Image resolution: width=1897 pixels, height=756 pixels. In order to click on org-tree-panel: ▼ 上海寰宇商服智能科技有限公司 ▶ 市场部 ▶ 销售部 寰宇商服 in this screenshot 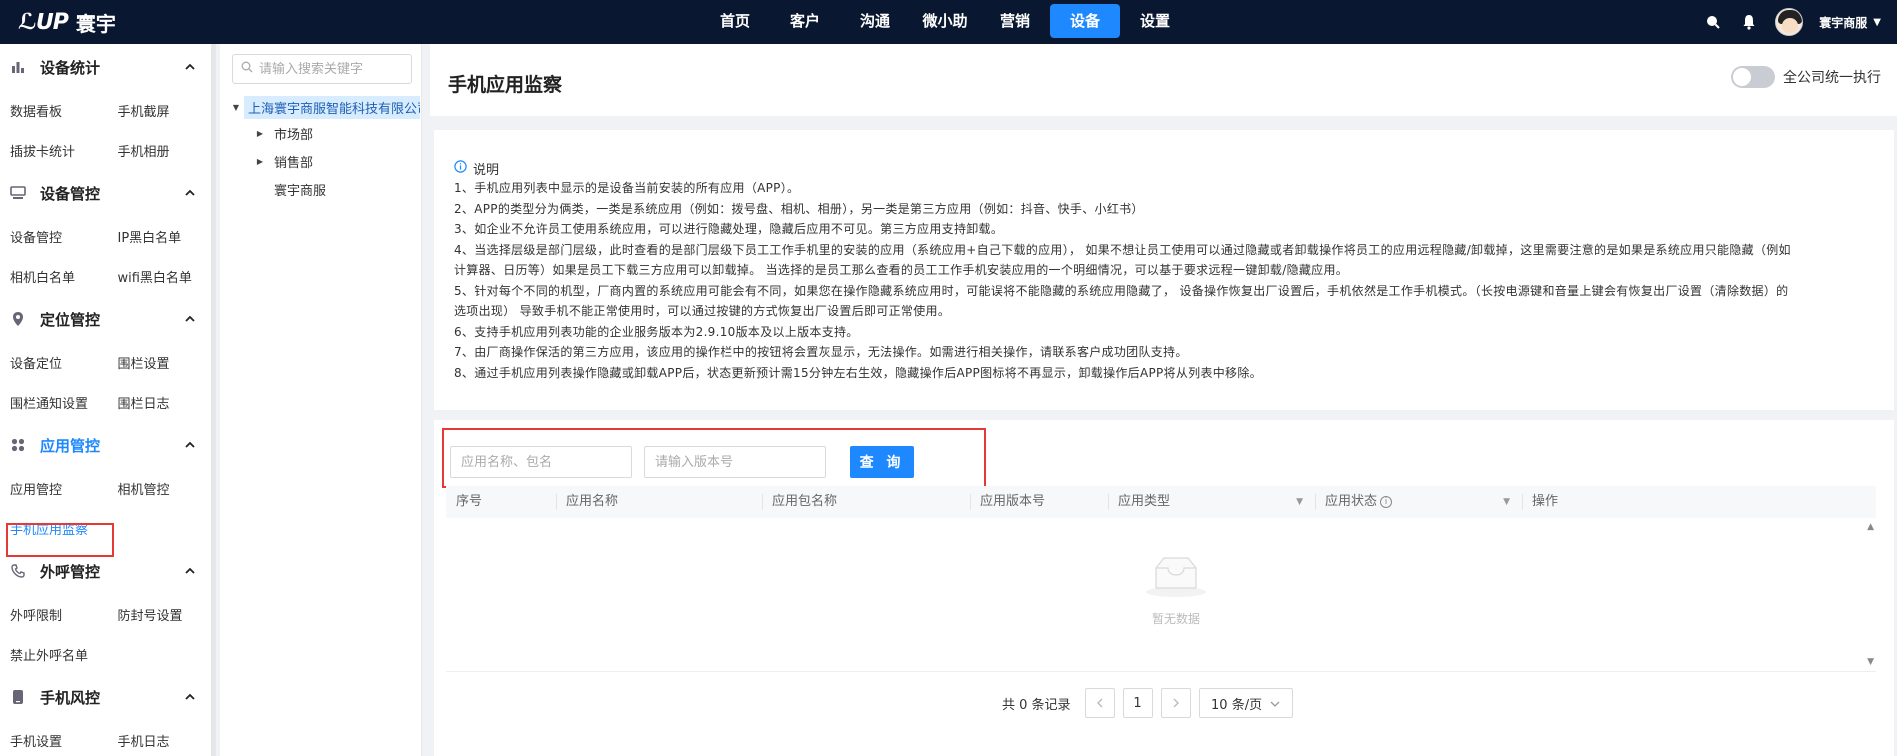, I will do `click(321, 400)`.